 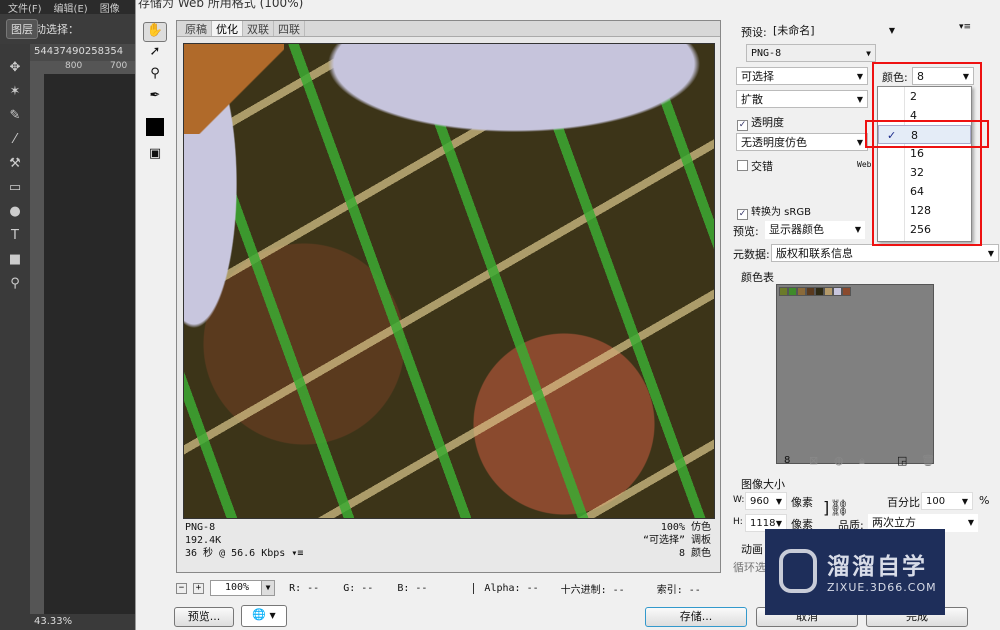 What do you see at coordinates (882, 587) in the screenshot?
I see `watermark-url: ZIXUE.3D66.COM` at bounding box center [882, 587].